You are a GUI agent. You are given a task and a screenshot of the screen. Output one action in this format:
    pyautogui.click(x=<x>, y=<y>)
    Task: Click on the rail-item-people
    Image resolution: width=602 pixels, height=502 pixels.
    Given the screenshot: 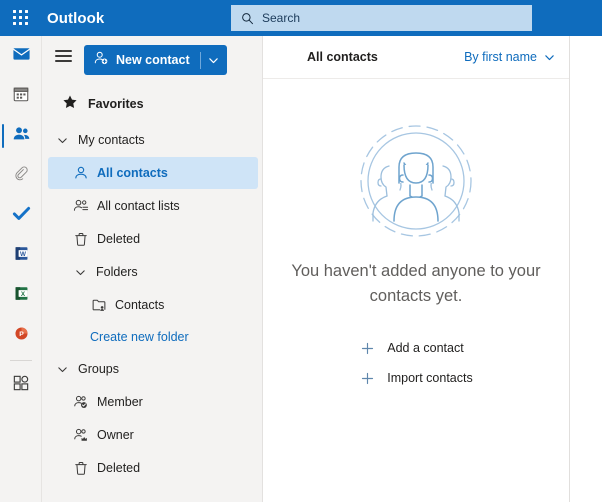 What is the action you would take?
    pyautogui.click(x=21, y=136)
    